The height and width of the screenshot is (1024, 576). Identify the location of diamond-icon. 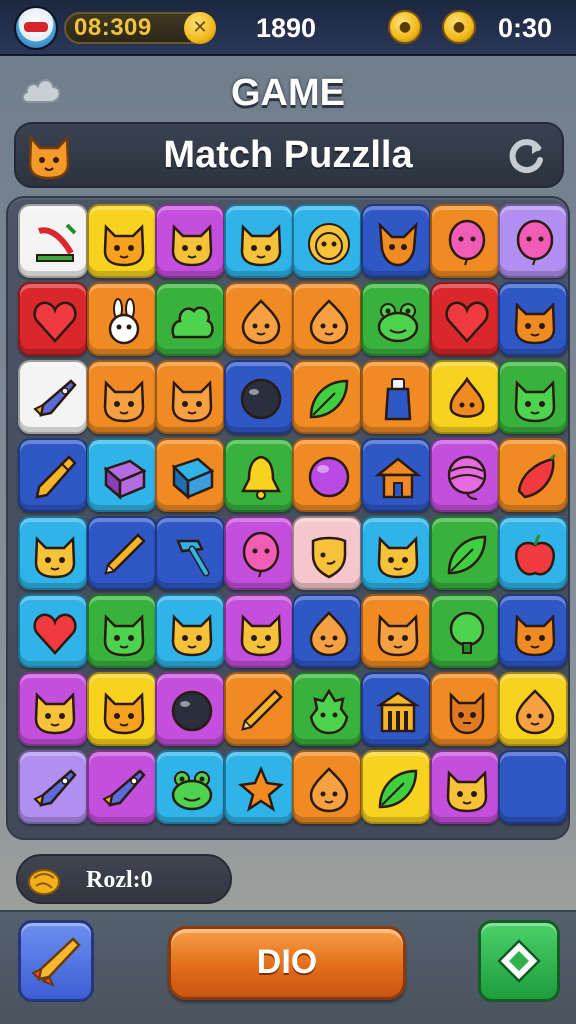
(519, 961).